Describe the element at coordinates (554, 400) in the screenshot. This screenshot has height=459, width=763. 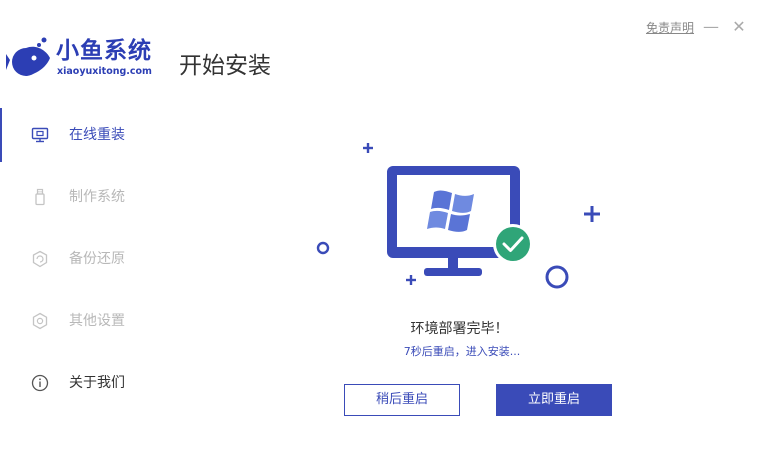
I see `restart-now-button: 立即重启` at that location.